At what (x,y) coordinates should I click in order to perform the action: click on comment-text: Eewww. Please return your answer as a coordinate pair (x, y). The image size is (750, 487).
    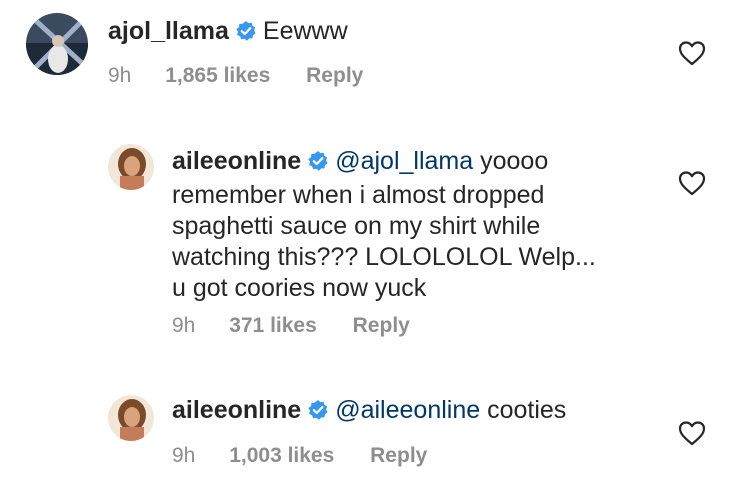
    Looking at the image, I should click on (305, 31).